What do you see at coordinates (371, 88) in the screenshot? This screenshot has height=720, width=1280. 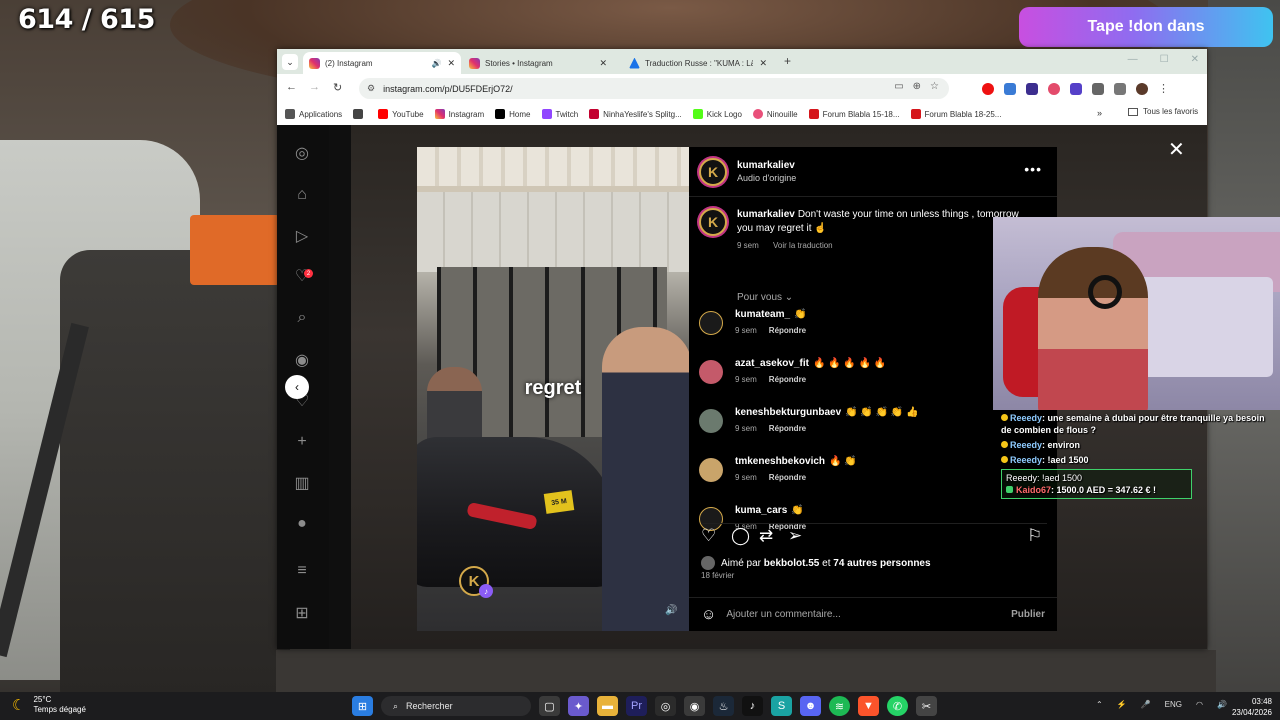 I see `site-info-icon: ⚙` at bounding box center [371, 88].